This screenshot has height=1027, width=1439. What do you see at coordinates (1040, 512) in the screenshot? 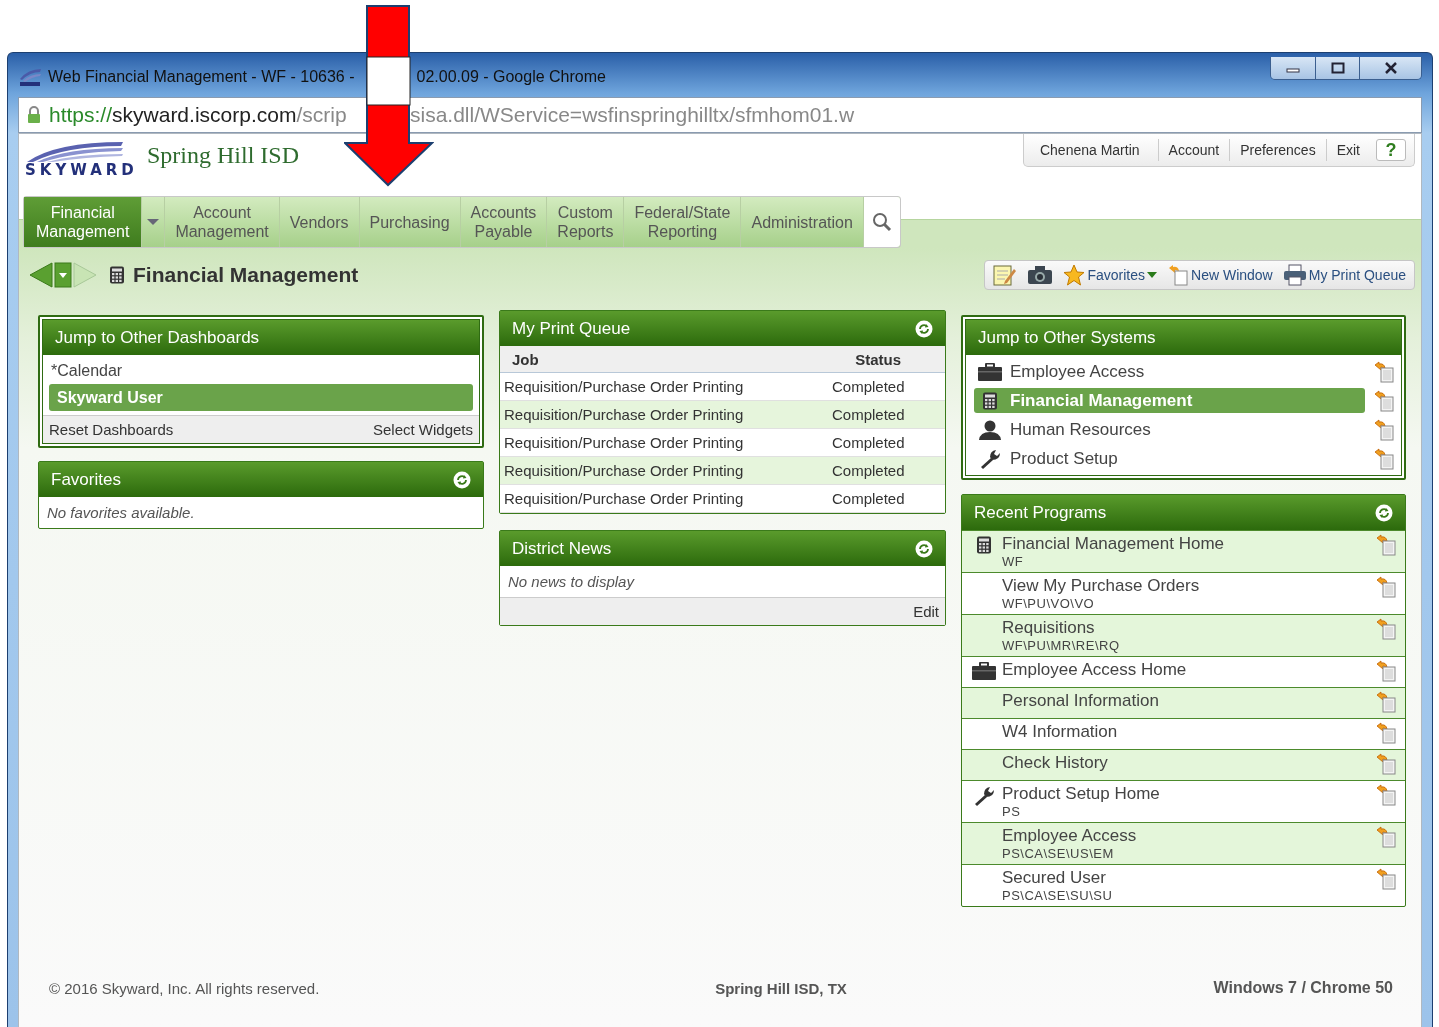
I see `panel-title: Recent Programs` at bounding box center [1040, 512].